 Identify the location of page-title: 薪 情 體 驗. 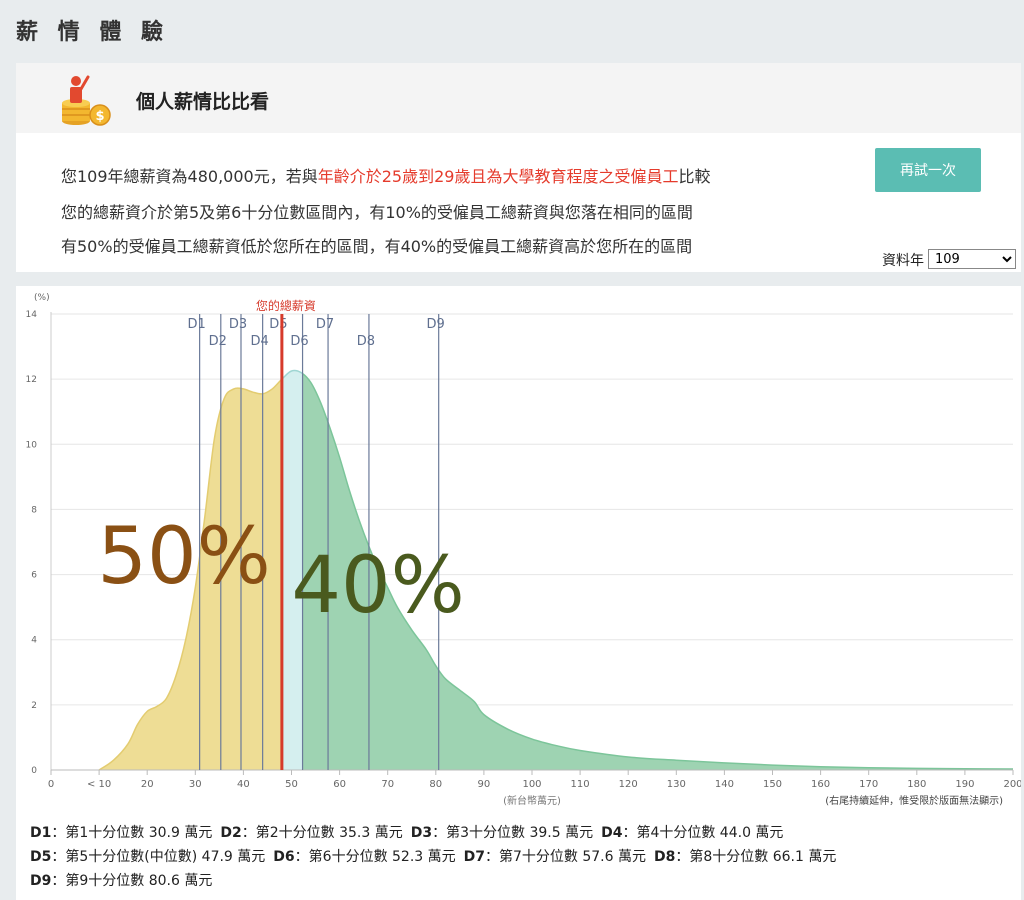
(92, 32).